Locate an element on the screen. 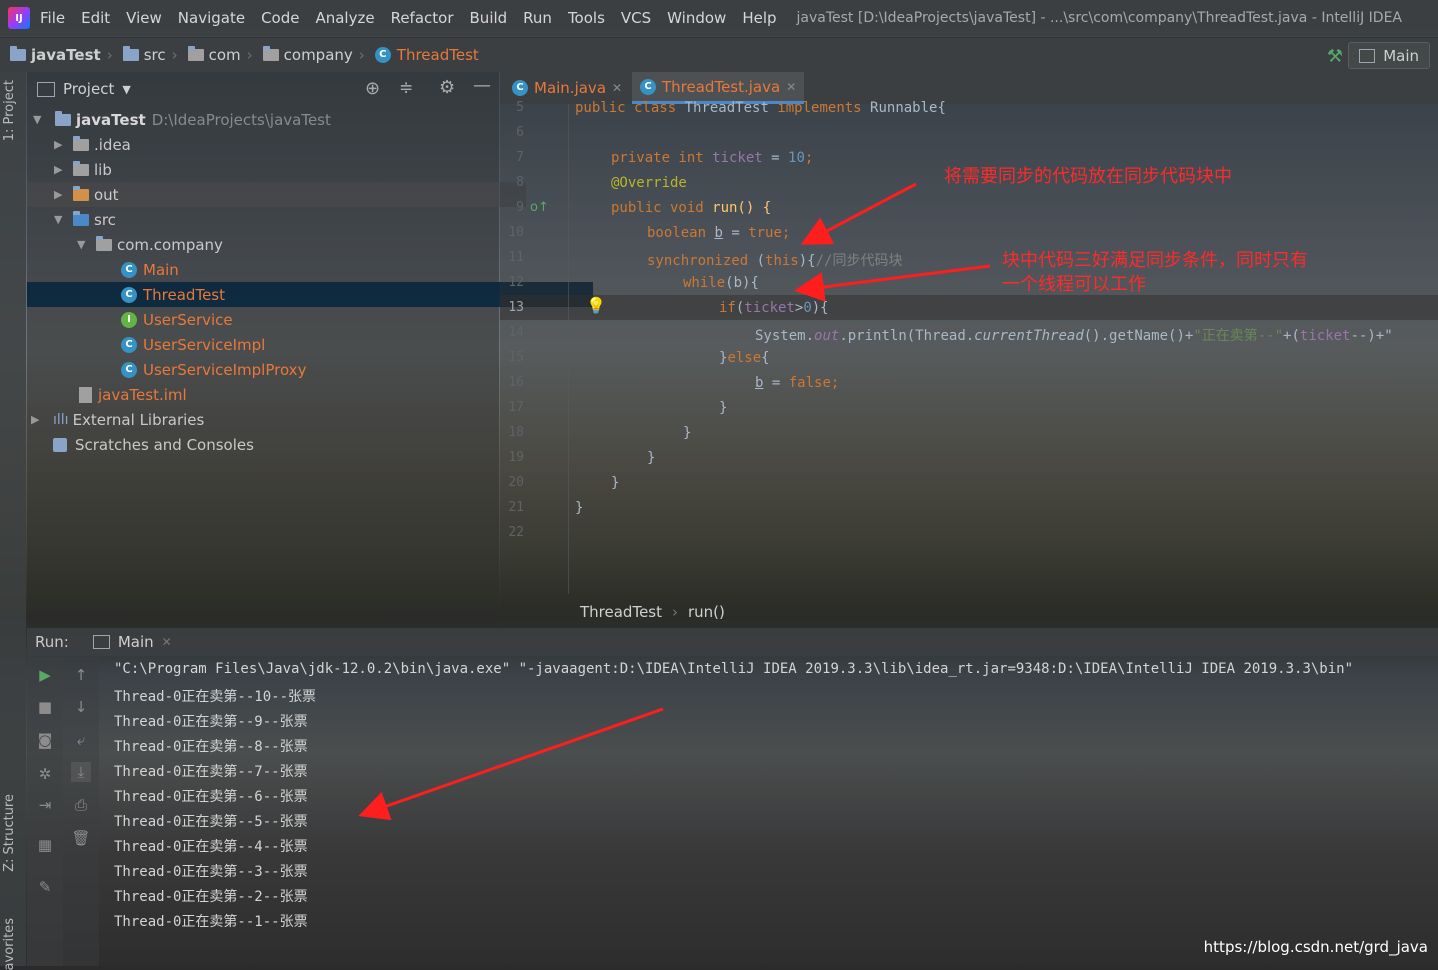  trash-icon: 🗑 is located at coordinates (81, 838).